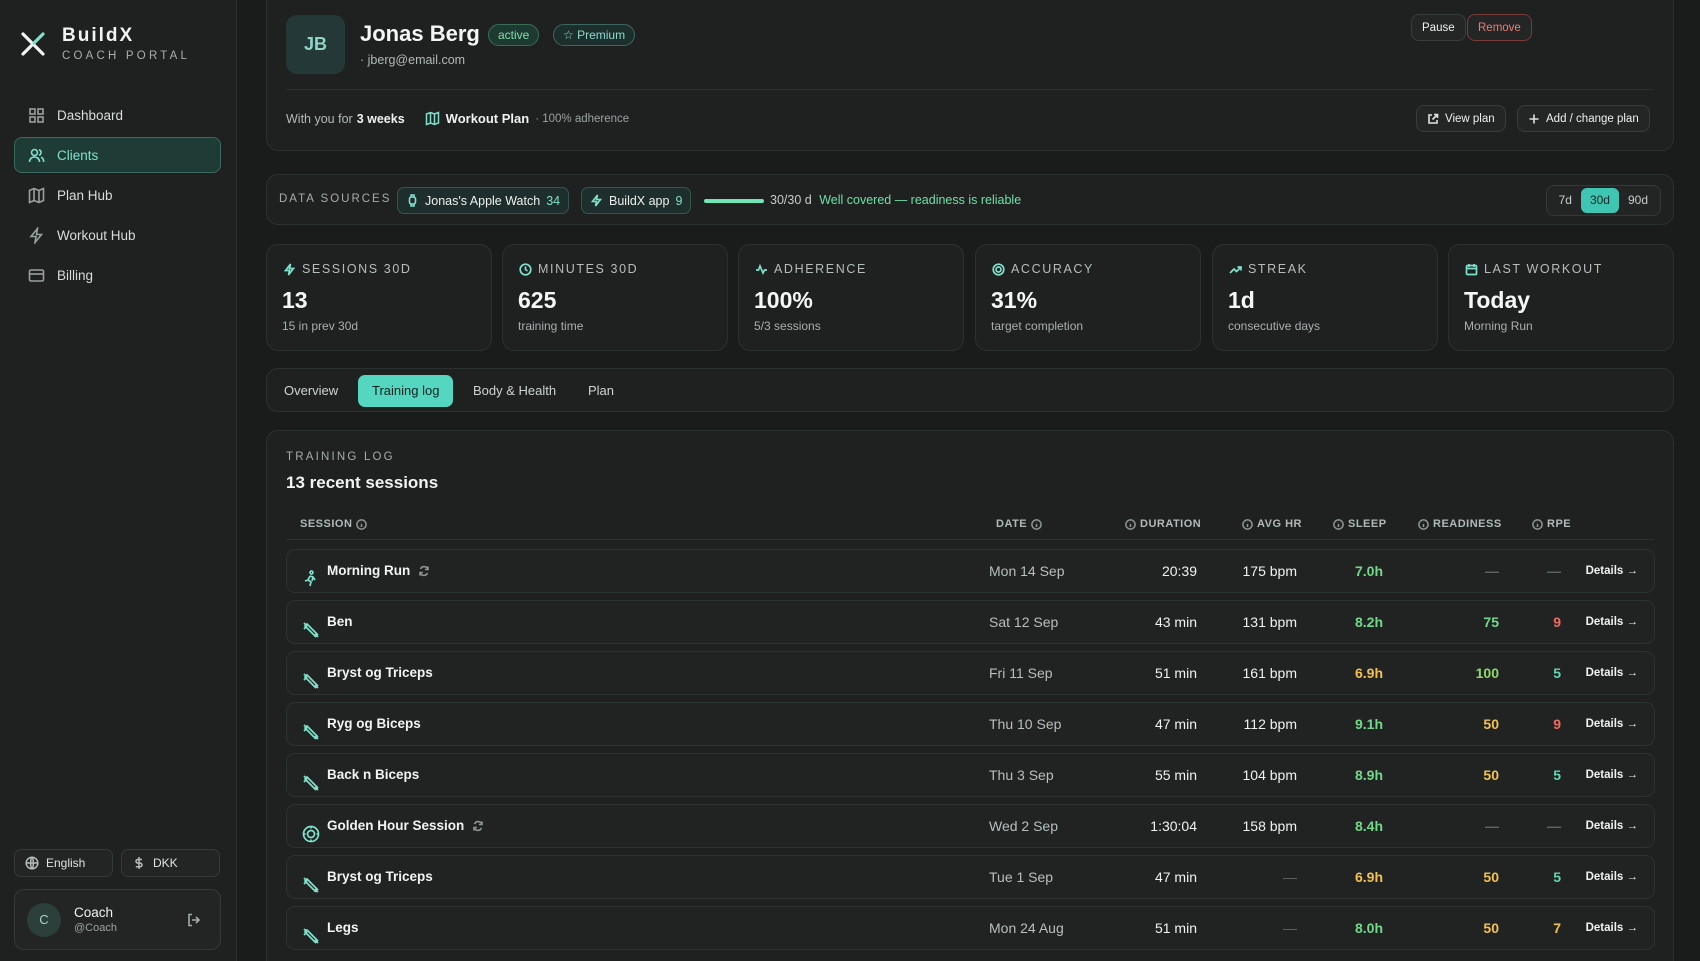 The height and width of the screenshot is (961, 1700). I want to click on sidebar-item-workout-hub: Workout Hub, so click(117, 235).